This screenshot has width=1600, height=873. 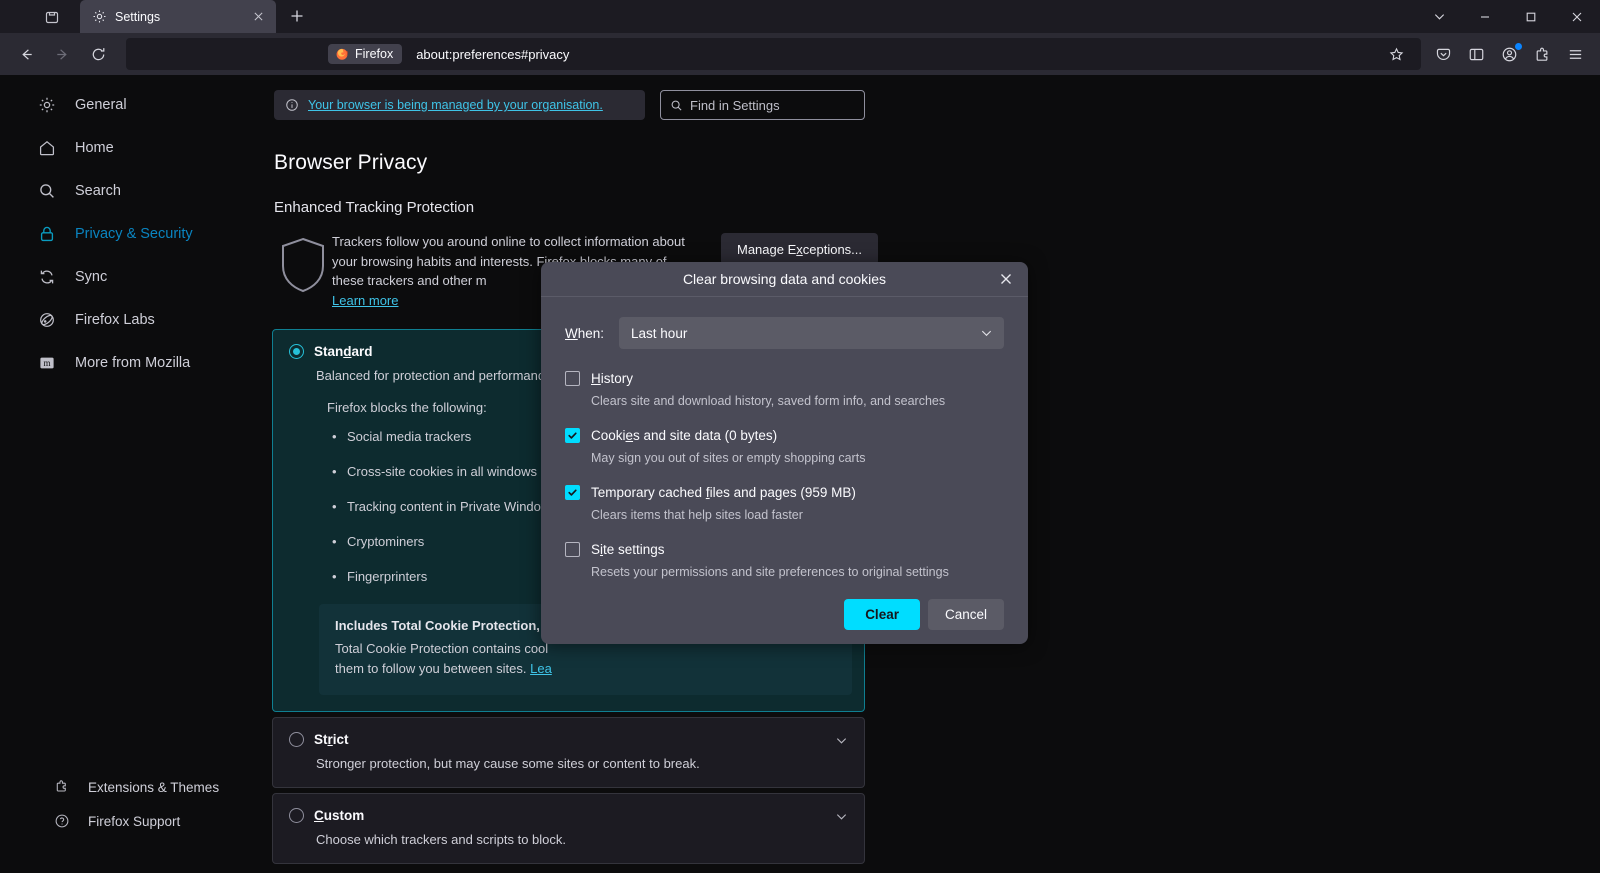 I want to click on section-title-etp: Enhanced Tracking Protection, so click(x=374, y=207).